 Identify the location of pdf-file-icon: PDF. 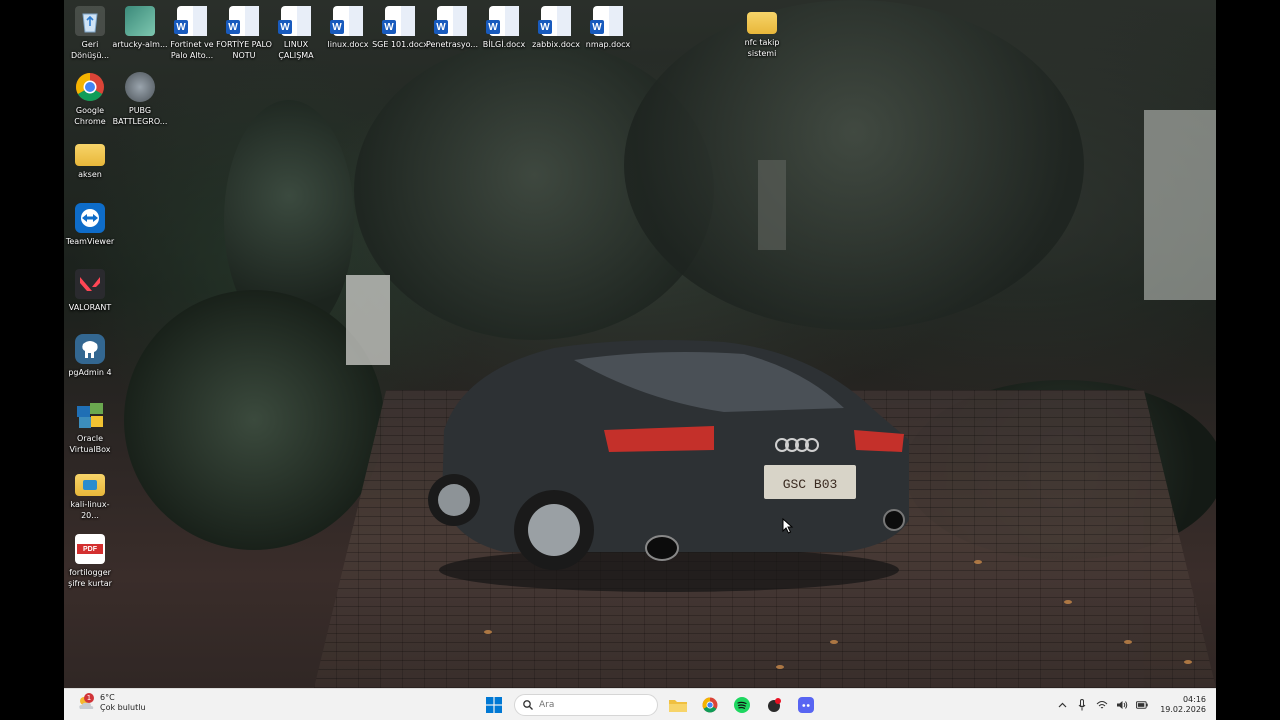
(90, 549).